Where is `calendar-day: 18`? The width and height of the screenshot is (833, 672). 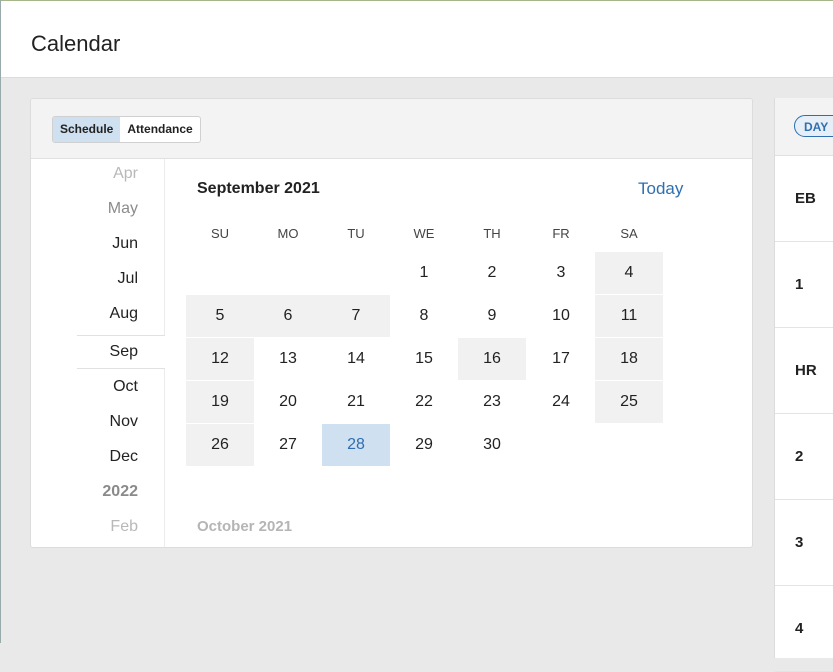 calendar-day: 18 is located at coordinates (629, 359).